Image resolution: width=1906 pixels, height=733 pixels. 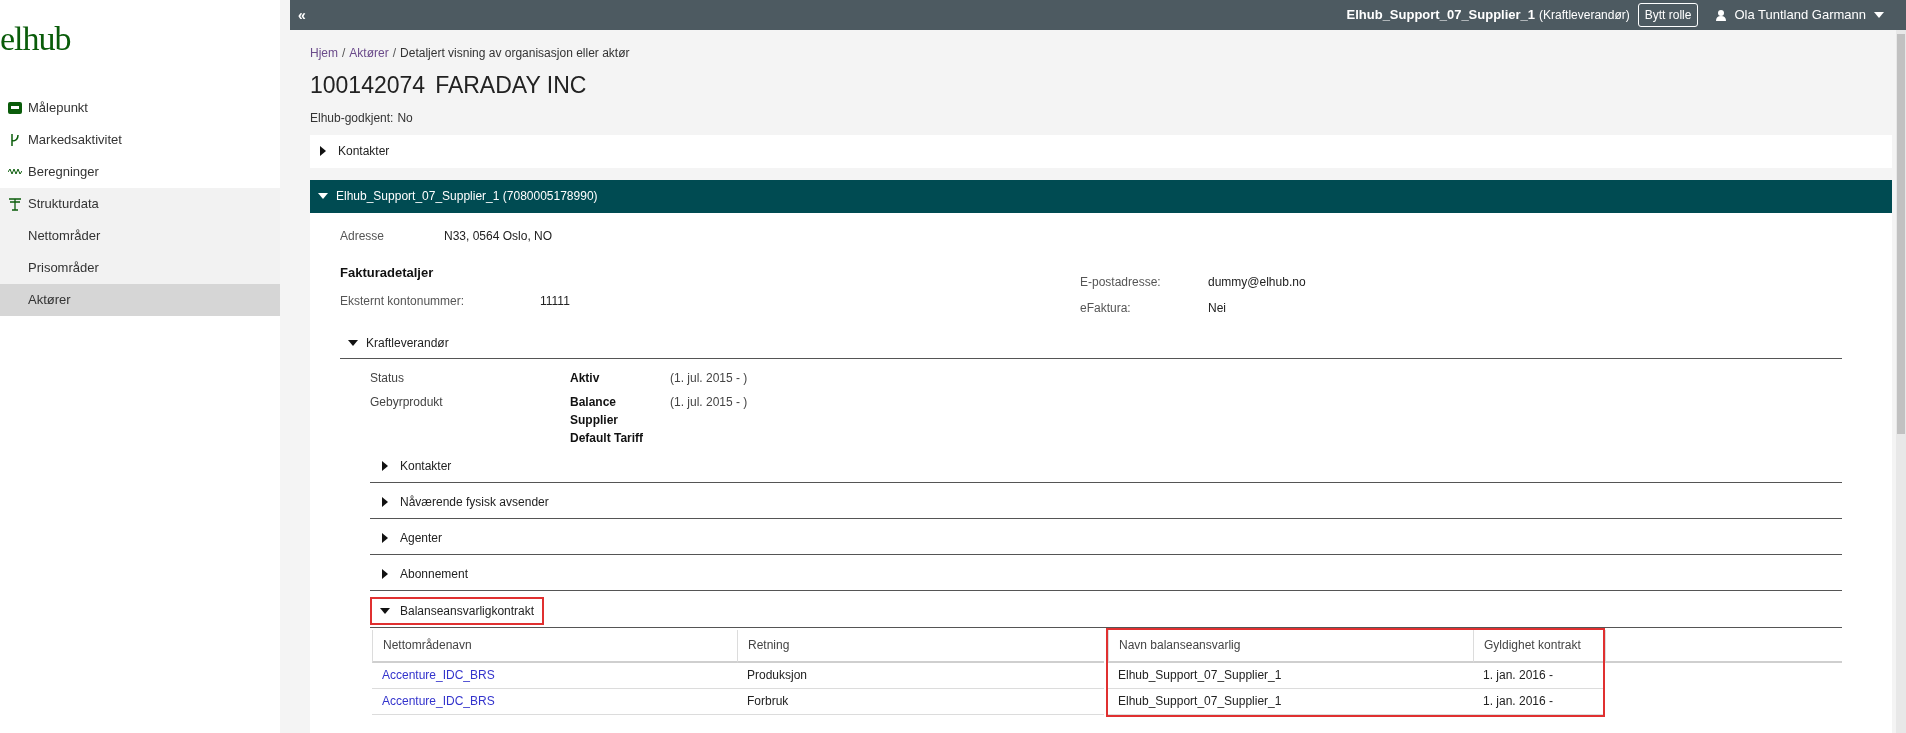 What do you see at coordinates (1538, 646) in the screenshot?
I see `column-header: Gyldighet kontrakt` at bounding box center [1538, 646].